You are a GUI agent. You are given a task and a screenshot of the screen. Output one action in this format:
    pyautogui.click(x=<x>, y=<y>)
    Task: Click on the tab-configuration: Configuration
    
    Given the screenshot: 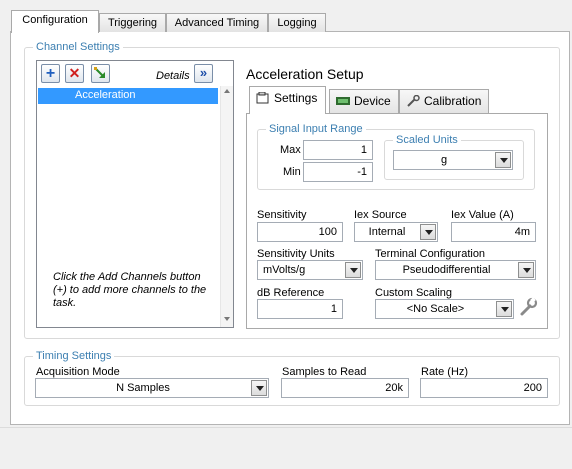 What is the action you would take?
    pyautogui.click(x=55, y=21)
    